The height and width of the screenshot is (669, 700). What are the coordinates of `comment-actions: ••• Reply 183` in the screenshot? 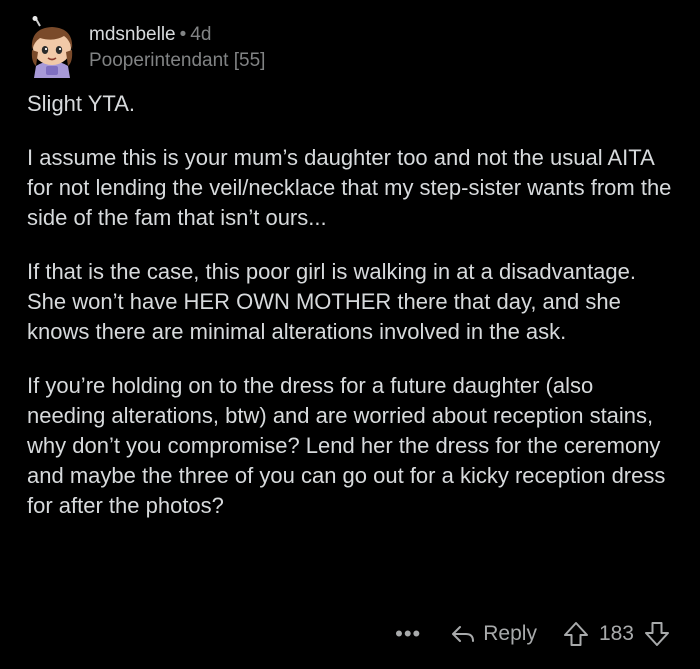 It's located at (532, 634).